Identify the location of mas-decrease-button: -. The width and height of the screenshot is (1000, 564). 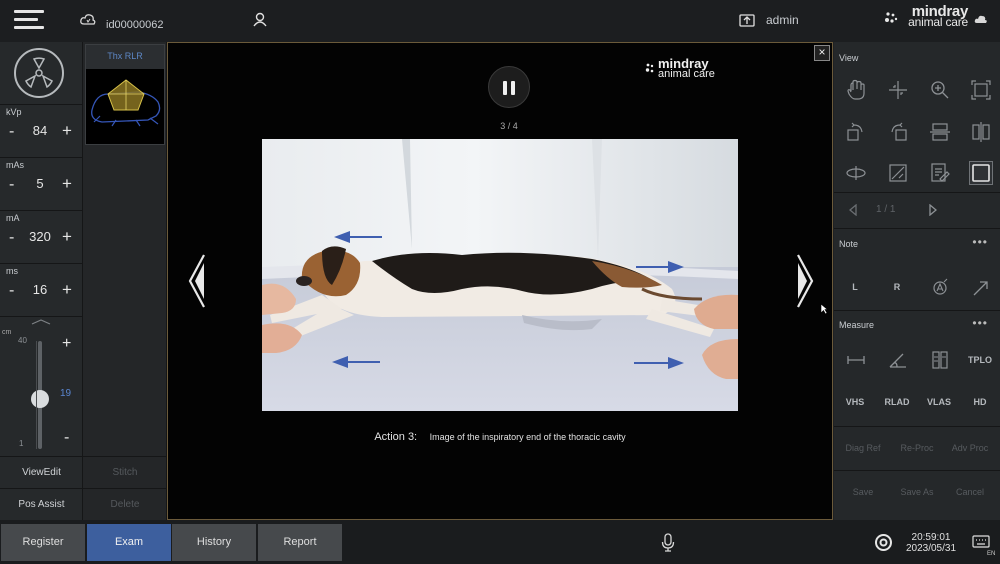
(11, 185).